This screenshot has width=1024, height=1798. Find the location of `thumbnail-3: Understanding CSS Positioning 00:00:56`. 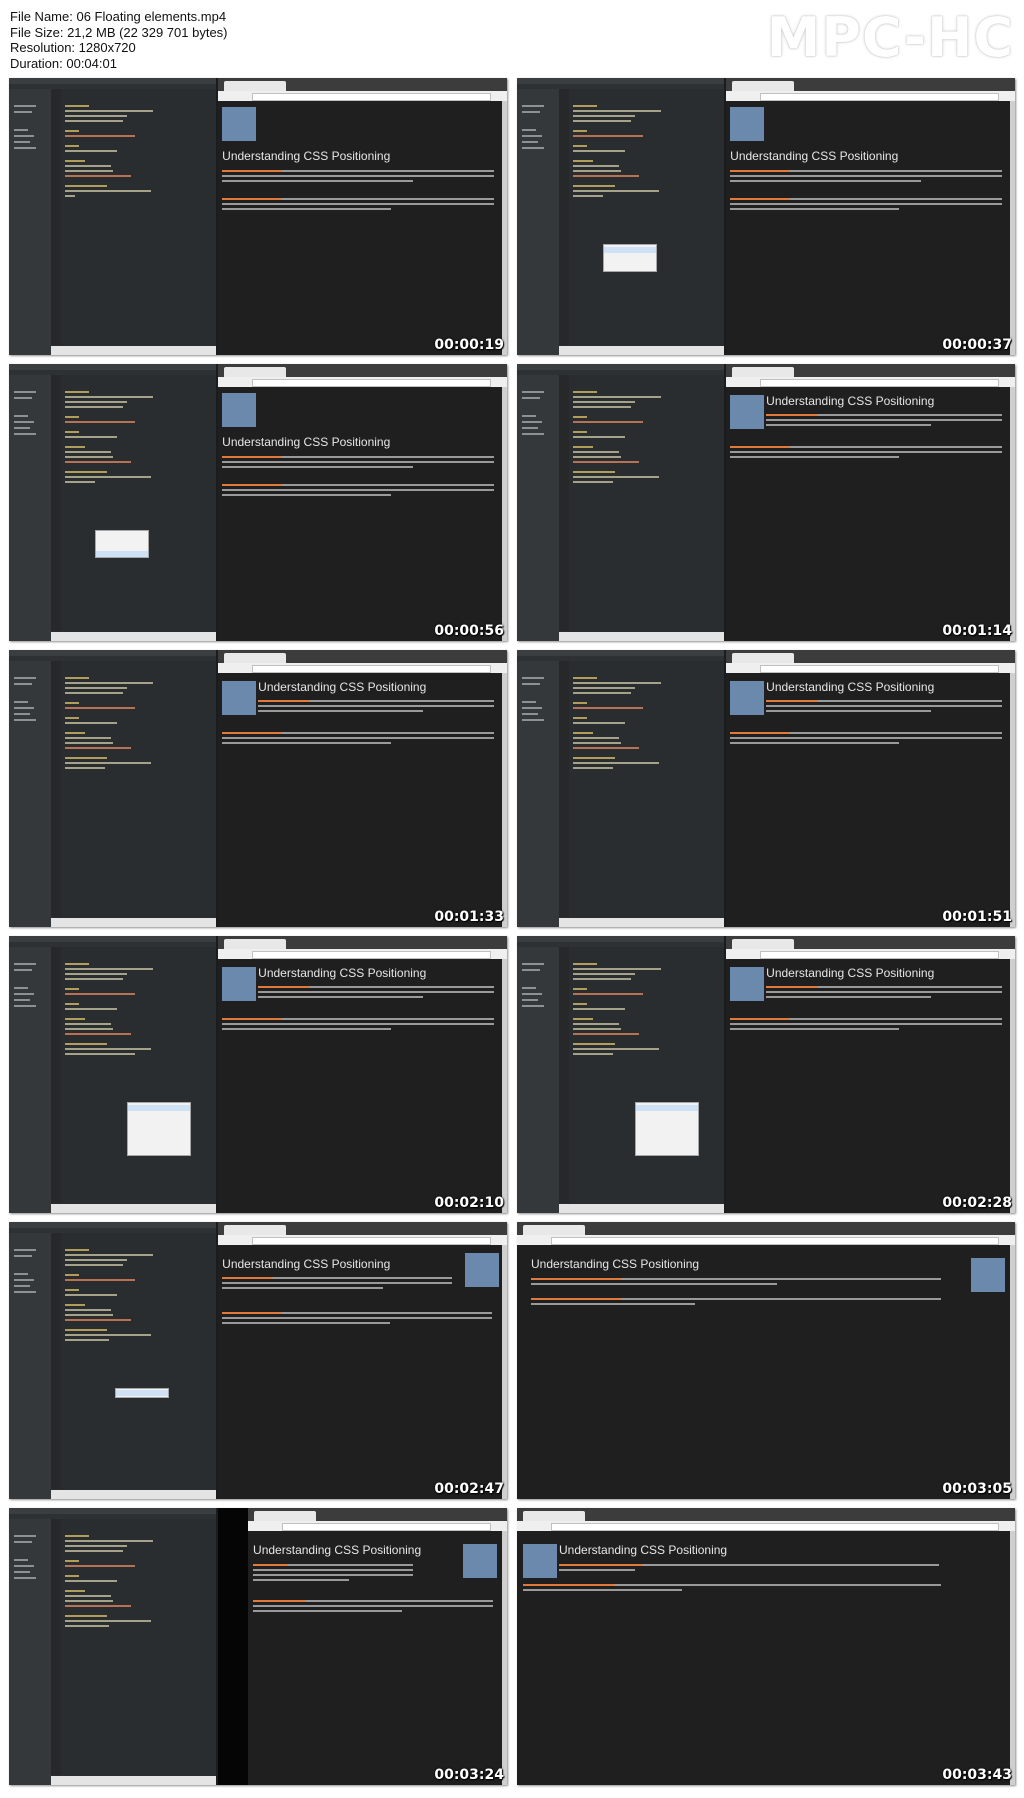

thumbnail-3: Understanding CSS Positioning 00:00:56 is located at coordinates (258, 502).